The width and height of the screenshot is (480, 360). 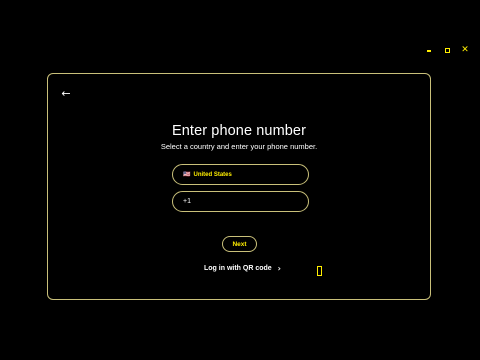 What do you see at coordinates (240, 174) in the screenshot?
I see `country-select: 🇺🇸 United States` at bounding box center [240, 174].